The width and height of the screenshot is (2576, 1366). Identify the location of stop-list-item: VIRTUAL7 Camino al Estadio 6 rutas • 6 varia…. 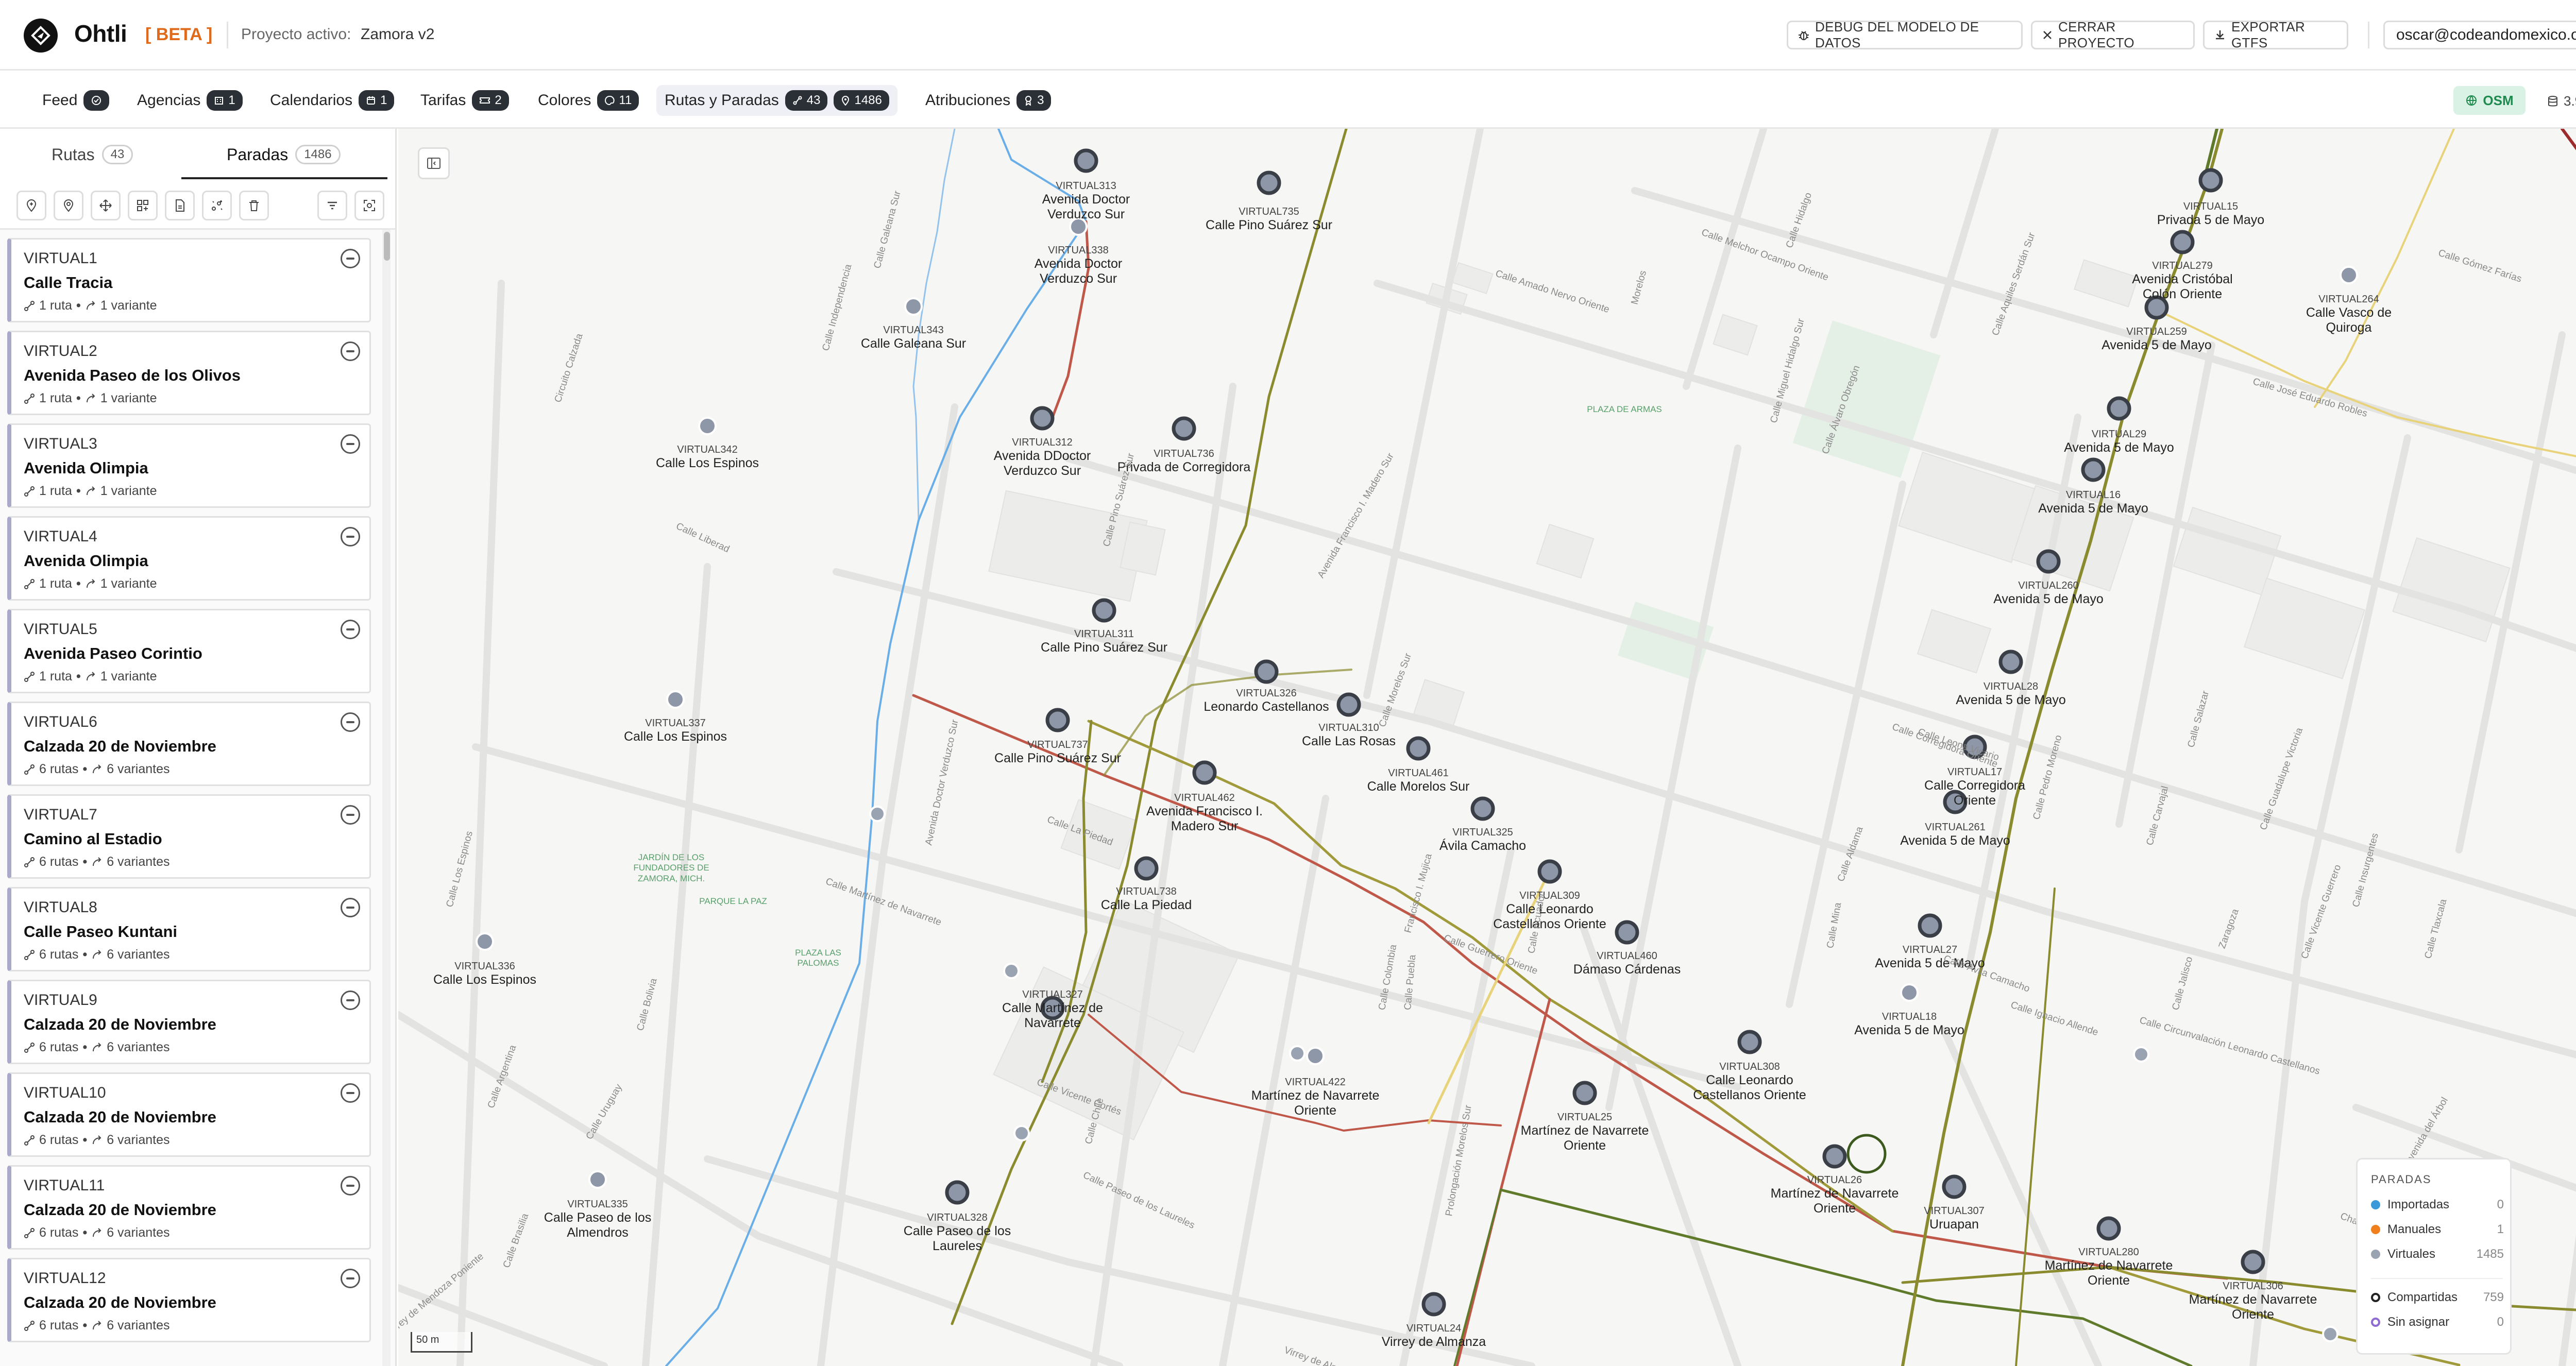
(189, 836).